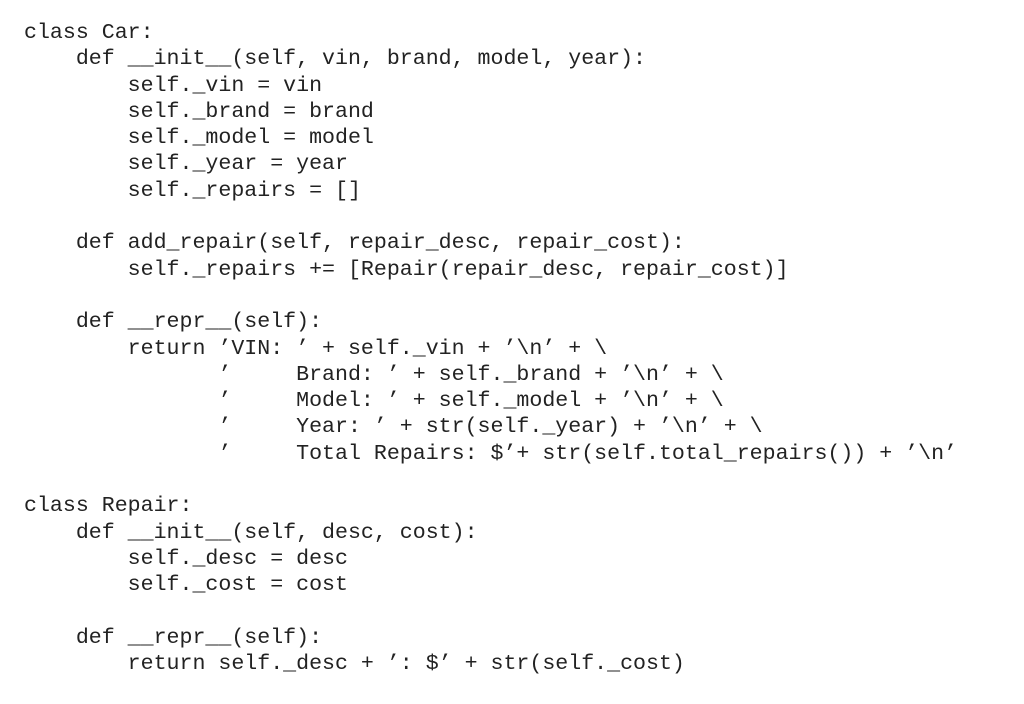 This screenshot has height=704, width=1024. I want to click on code-line-class-car: class Car:, so click(89, 33).